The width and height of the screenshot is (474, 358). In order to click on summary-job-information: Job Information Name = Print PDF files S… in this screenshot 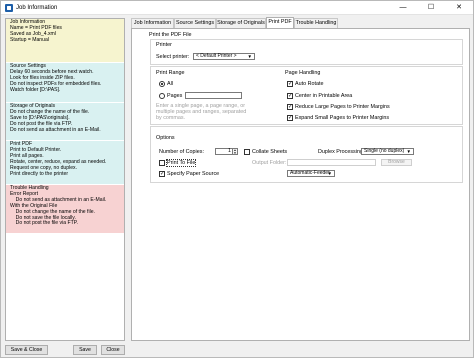, I will do `click(65, 40)`.